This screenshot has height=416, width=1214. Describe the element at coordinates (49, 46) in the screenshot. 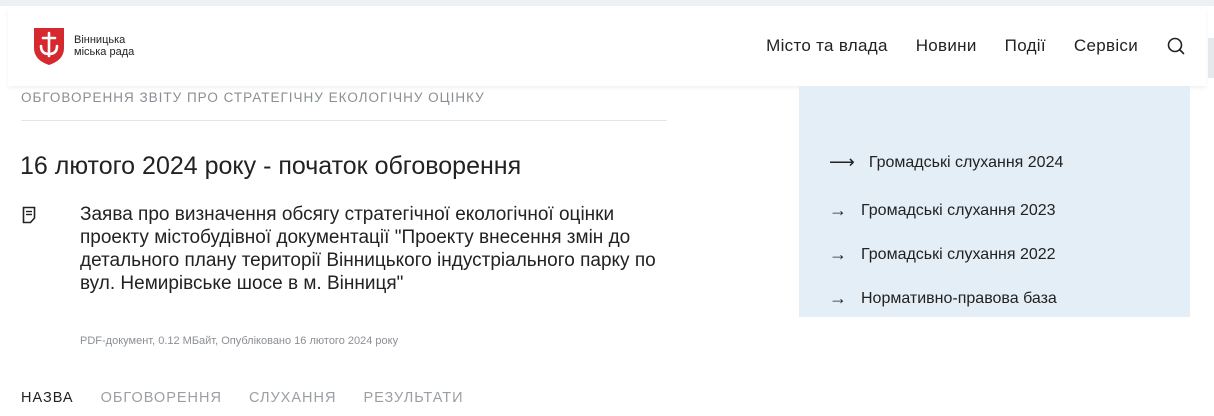

I see `city-emblem-icon` at that location.